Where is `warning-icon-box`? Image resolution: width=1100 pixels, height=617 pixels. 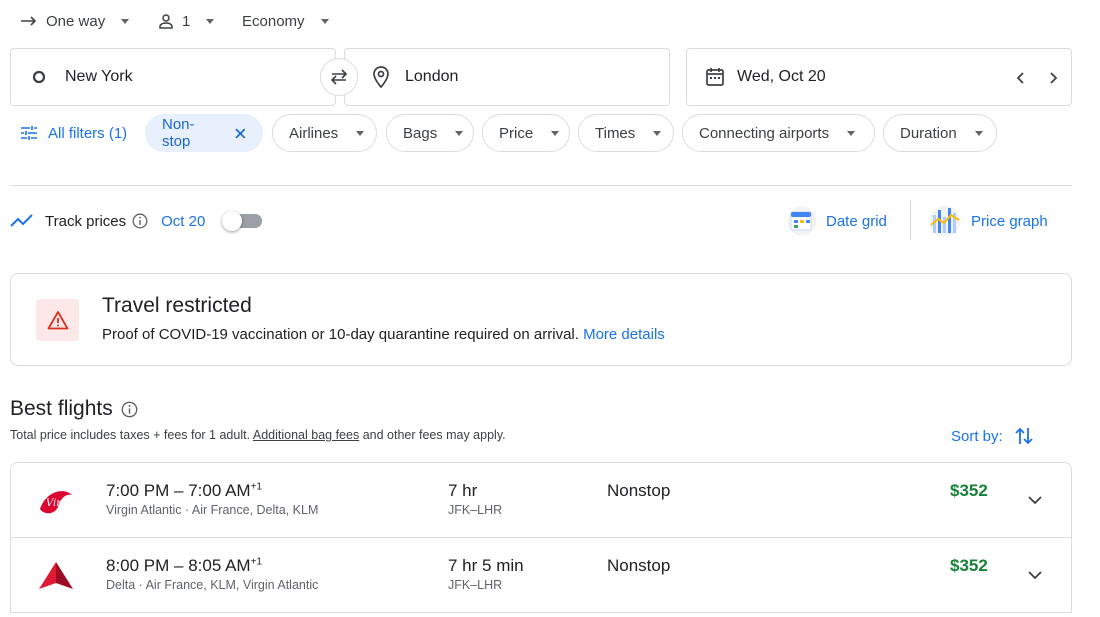
warning-icon-box is located at coordinates (57, 320).